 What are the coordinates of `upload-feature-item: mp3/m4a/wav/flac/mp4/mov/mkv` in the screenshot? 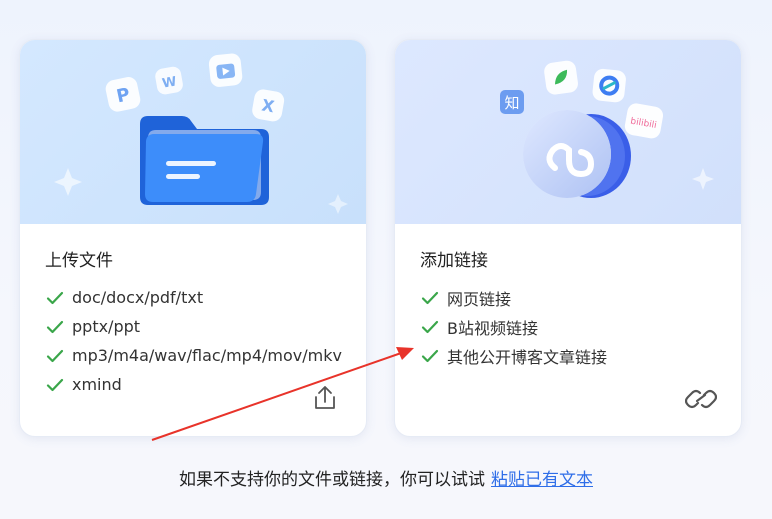 It's located at (194, 355).